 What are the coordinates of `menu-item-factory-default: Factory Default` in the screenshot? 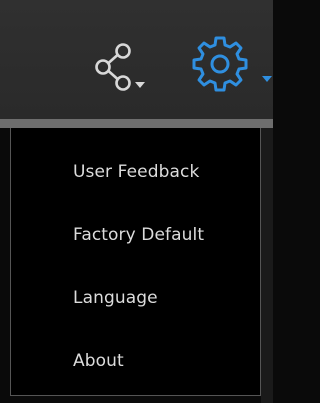 It's located at (135, 235).